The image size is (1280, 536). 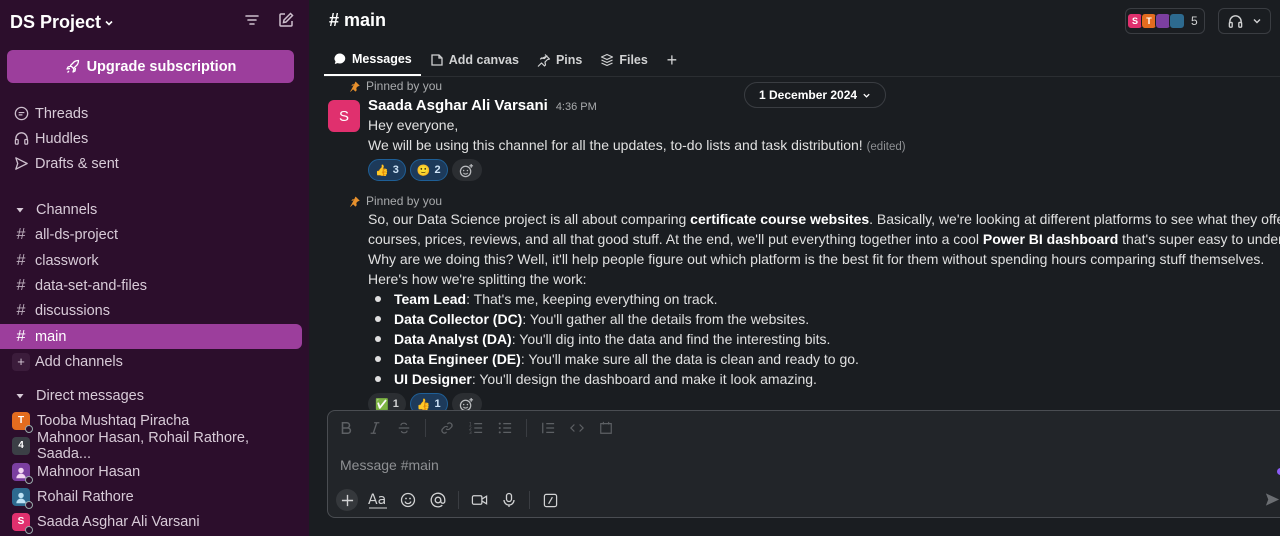 I want to click on channel-item: # all-ds-project, so click(x=151, y=234).